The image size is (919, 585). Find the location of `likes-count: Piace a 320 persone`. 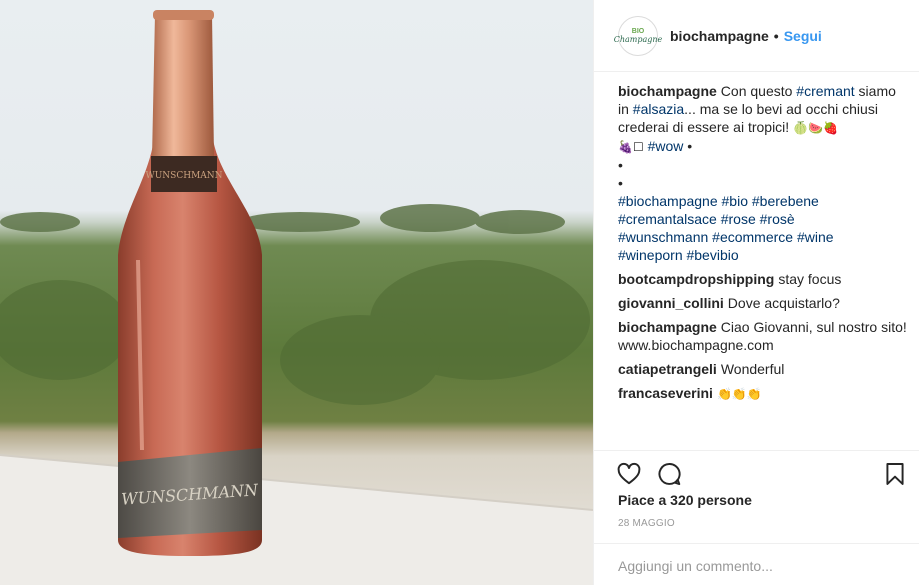

likes-count: Piace a 320 persone is located at coordinates (685, 500).